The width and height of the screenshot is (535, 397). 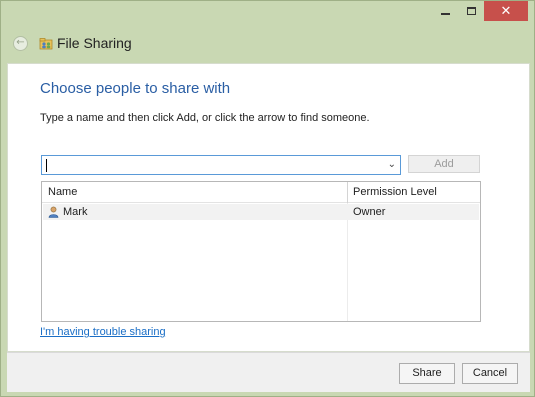 What do you see at coordinates (369, 212) in the screenshot?
I see `row-permission: Owner` at bounding box center [369, 212].